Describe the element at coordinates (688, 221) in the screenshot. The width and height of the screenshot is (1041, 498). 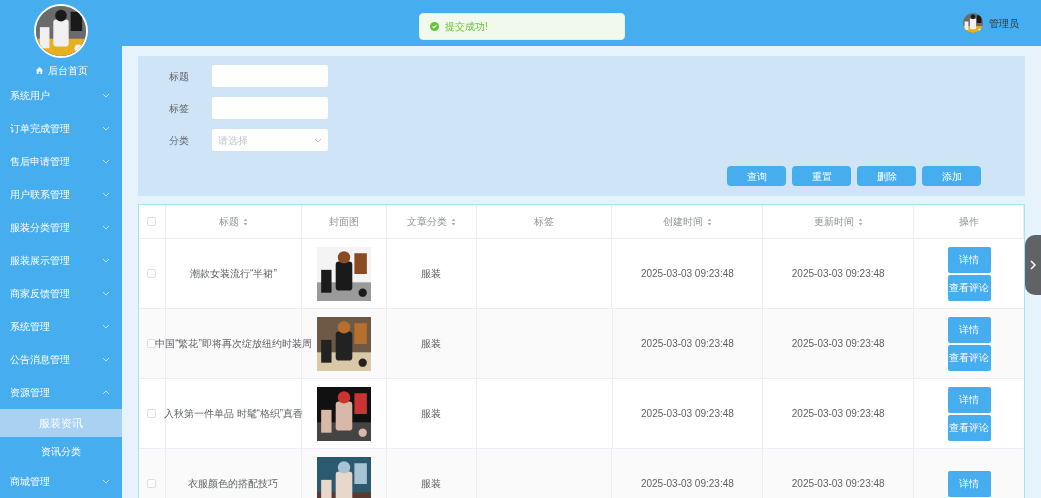
I see `column-header: 创建时间` at that location.